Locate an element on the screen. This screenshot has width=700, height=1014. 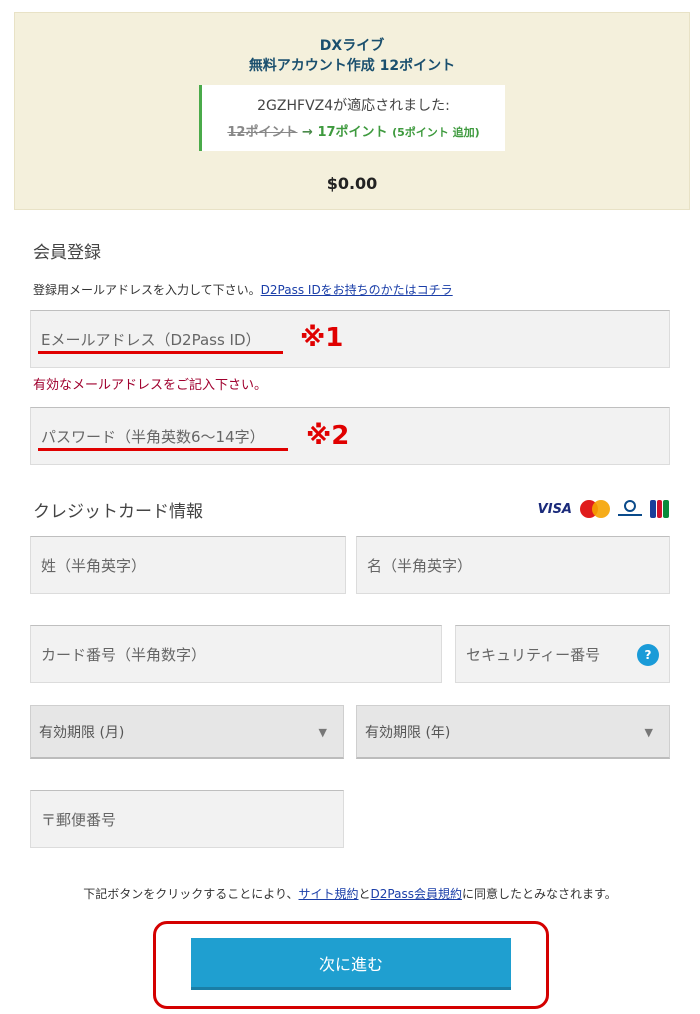
agree-text-before: 下記ボタンをクリックすることにより、 is located at coordinates (191, 894).